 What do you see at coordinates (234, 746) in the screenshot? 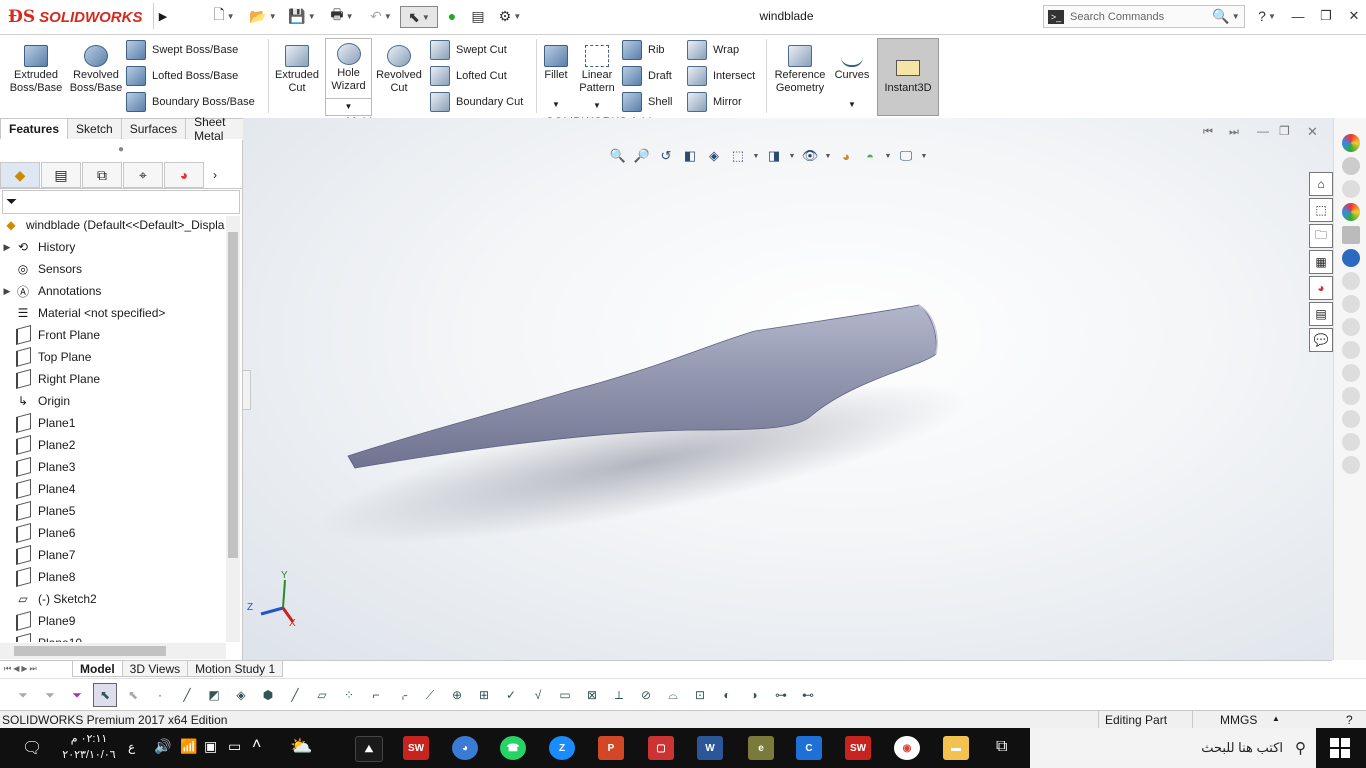
I see `battery-icon: ▭` at bounding box center [234, 746].